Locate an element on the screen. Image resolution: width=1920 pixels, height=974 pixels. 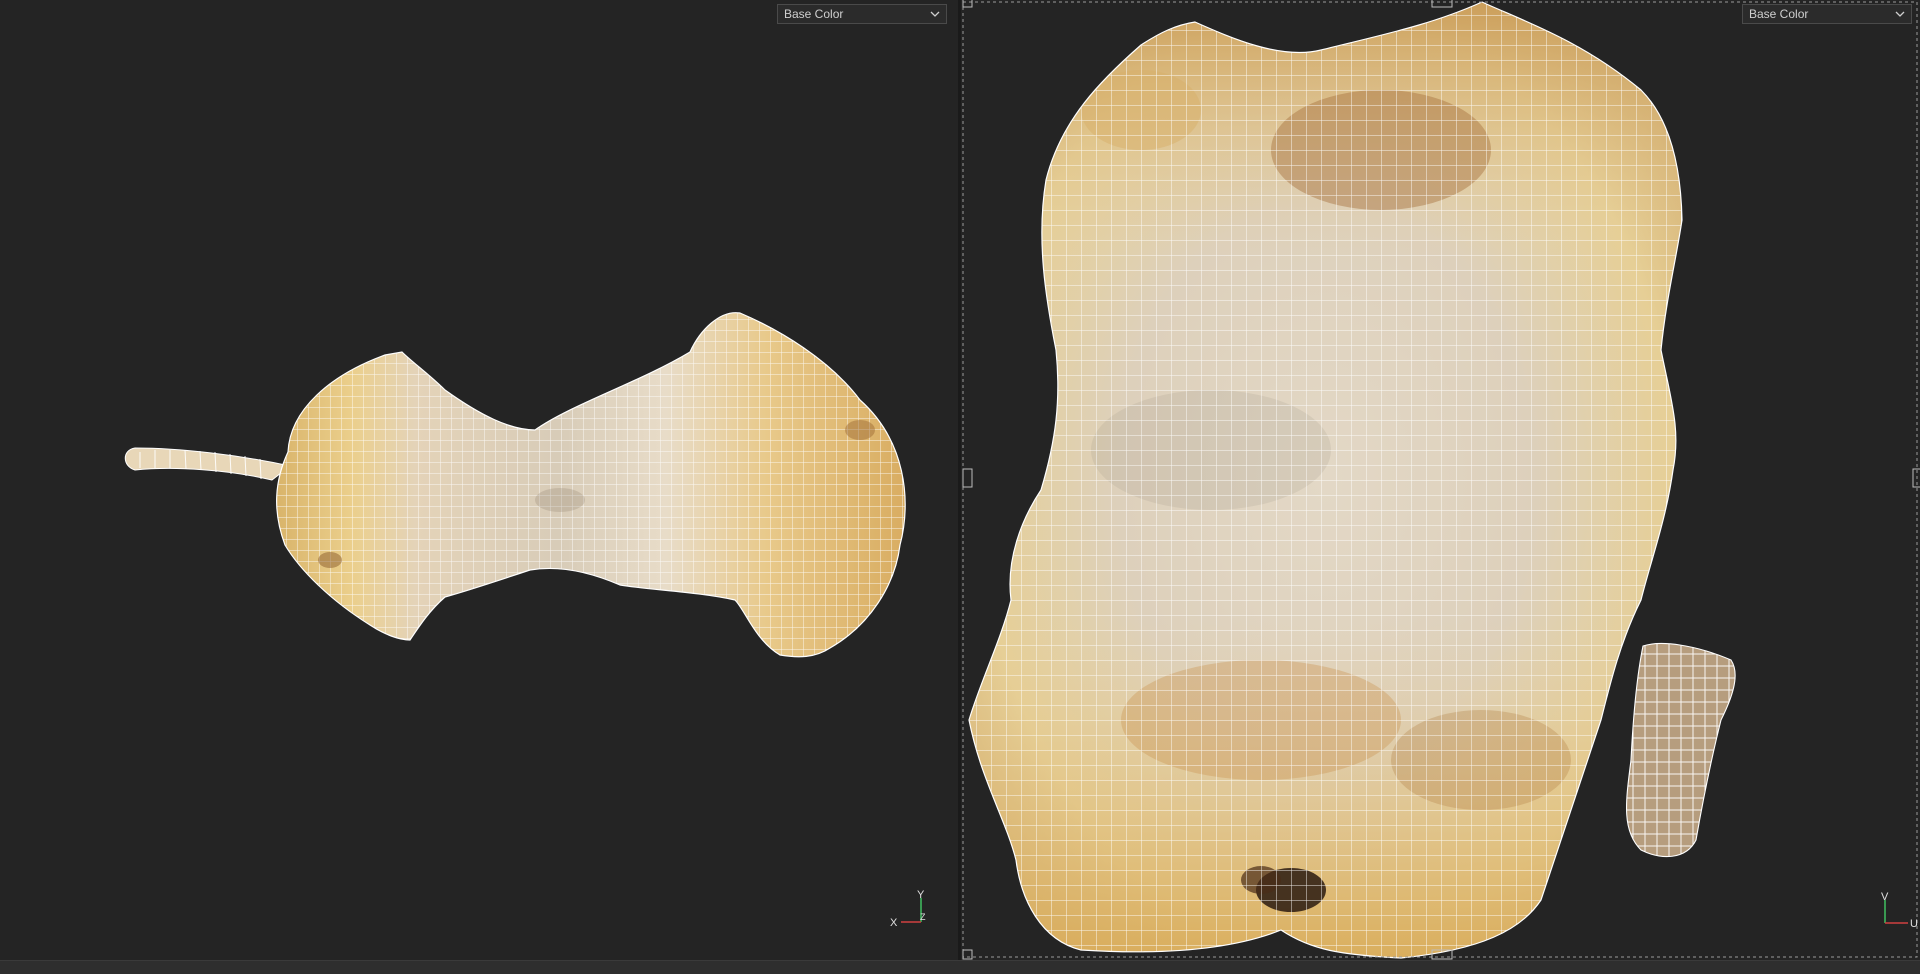
channel-select-uv-value: Base Color is located at coordinates (1779, 14).